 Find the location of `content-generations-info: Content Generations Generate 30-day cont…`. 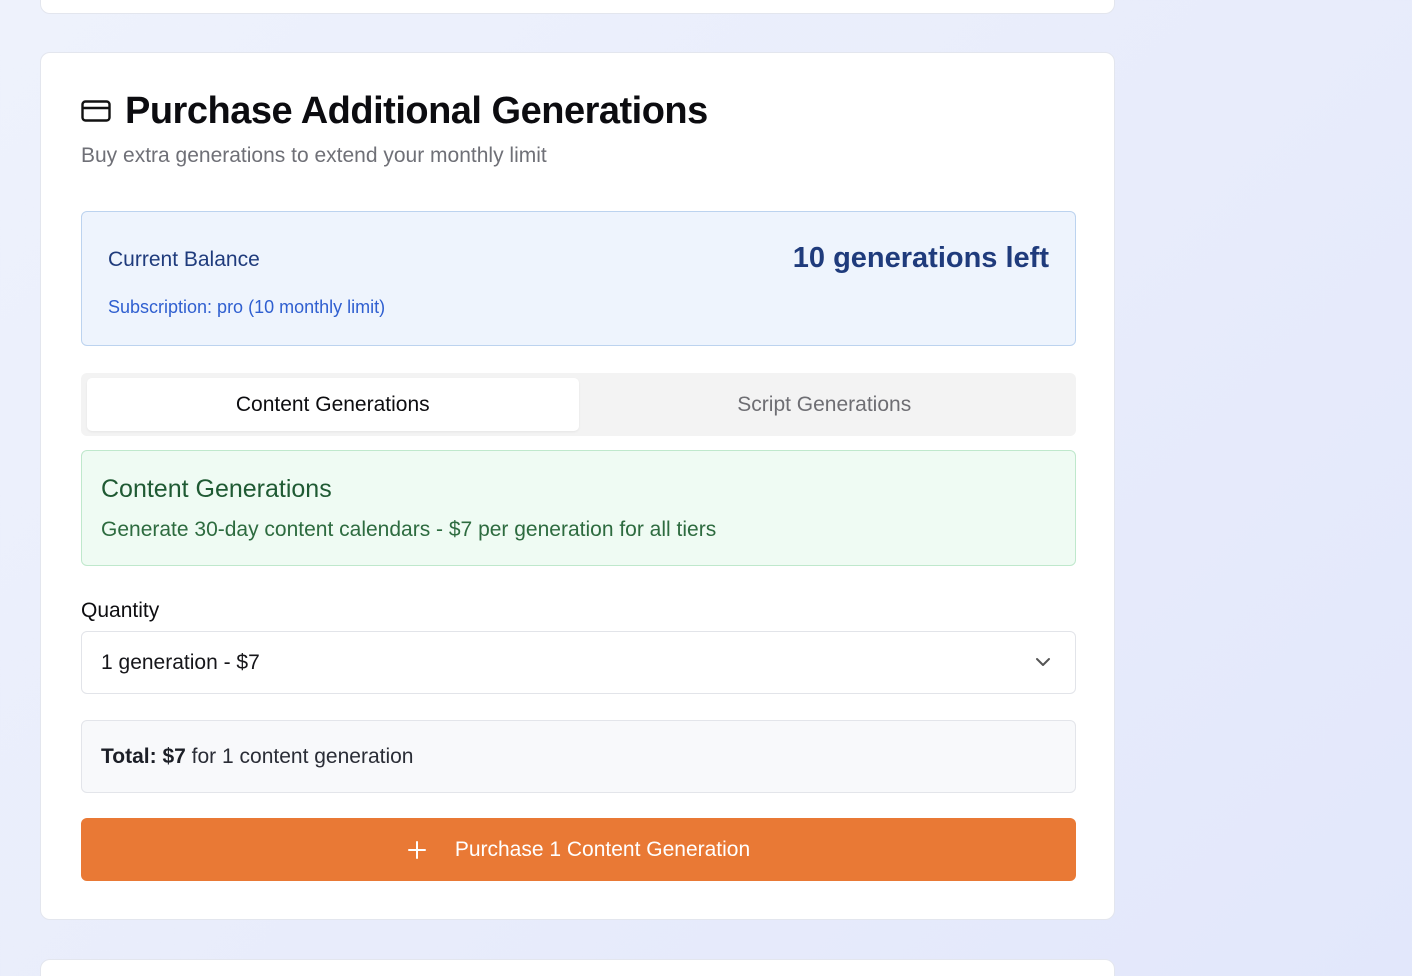

content-generations-info: Content Generations Generate 30-day cont… is located at coordinates (578, 508).